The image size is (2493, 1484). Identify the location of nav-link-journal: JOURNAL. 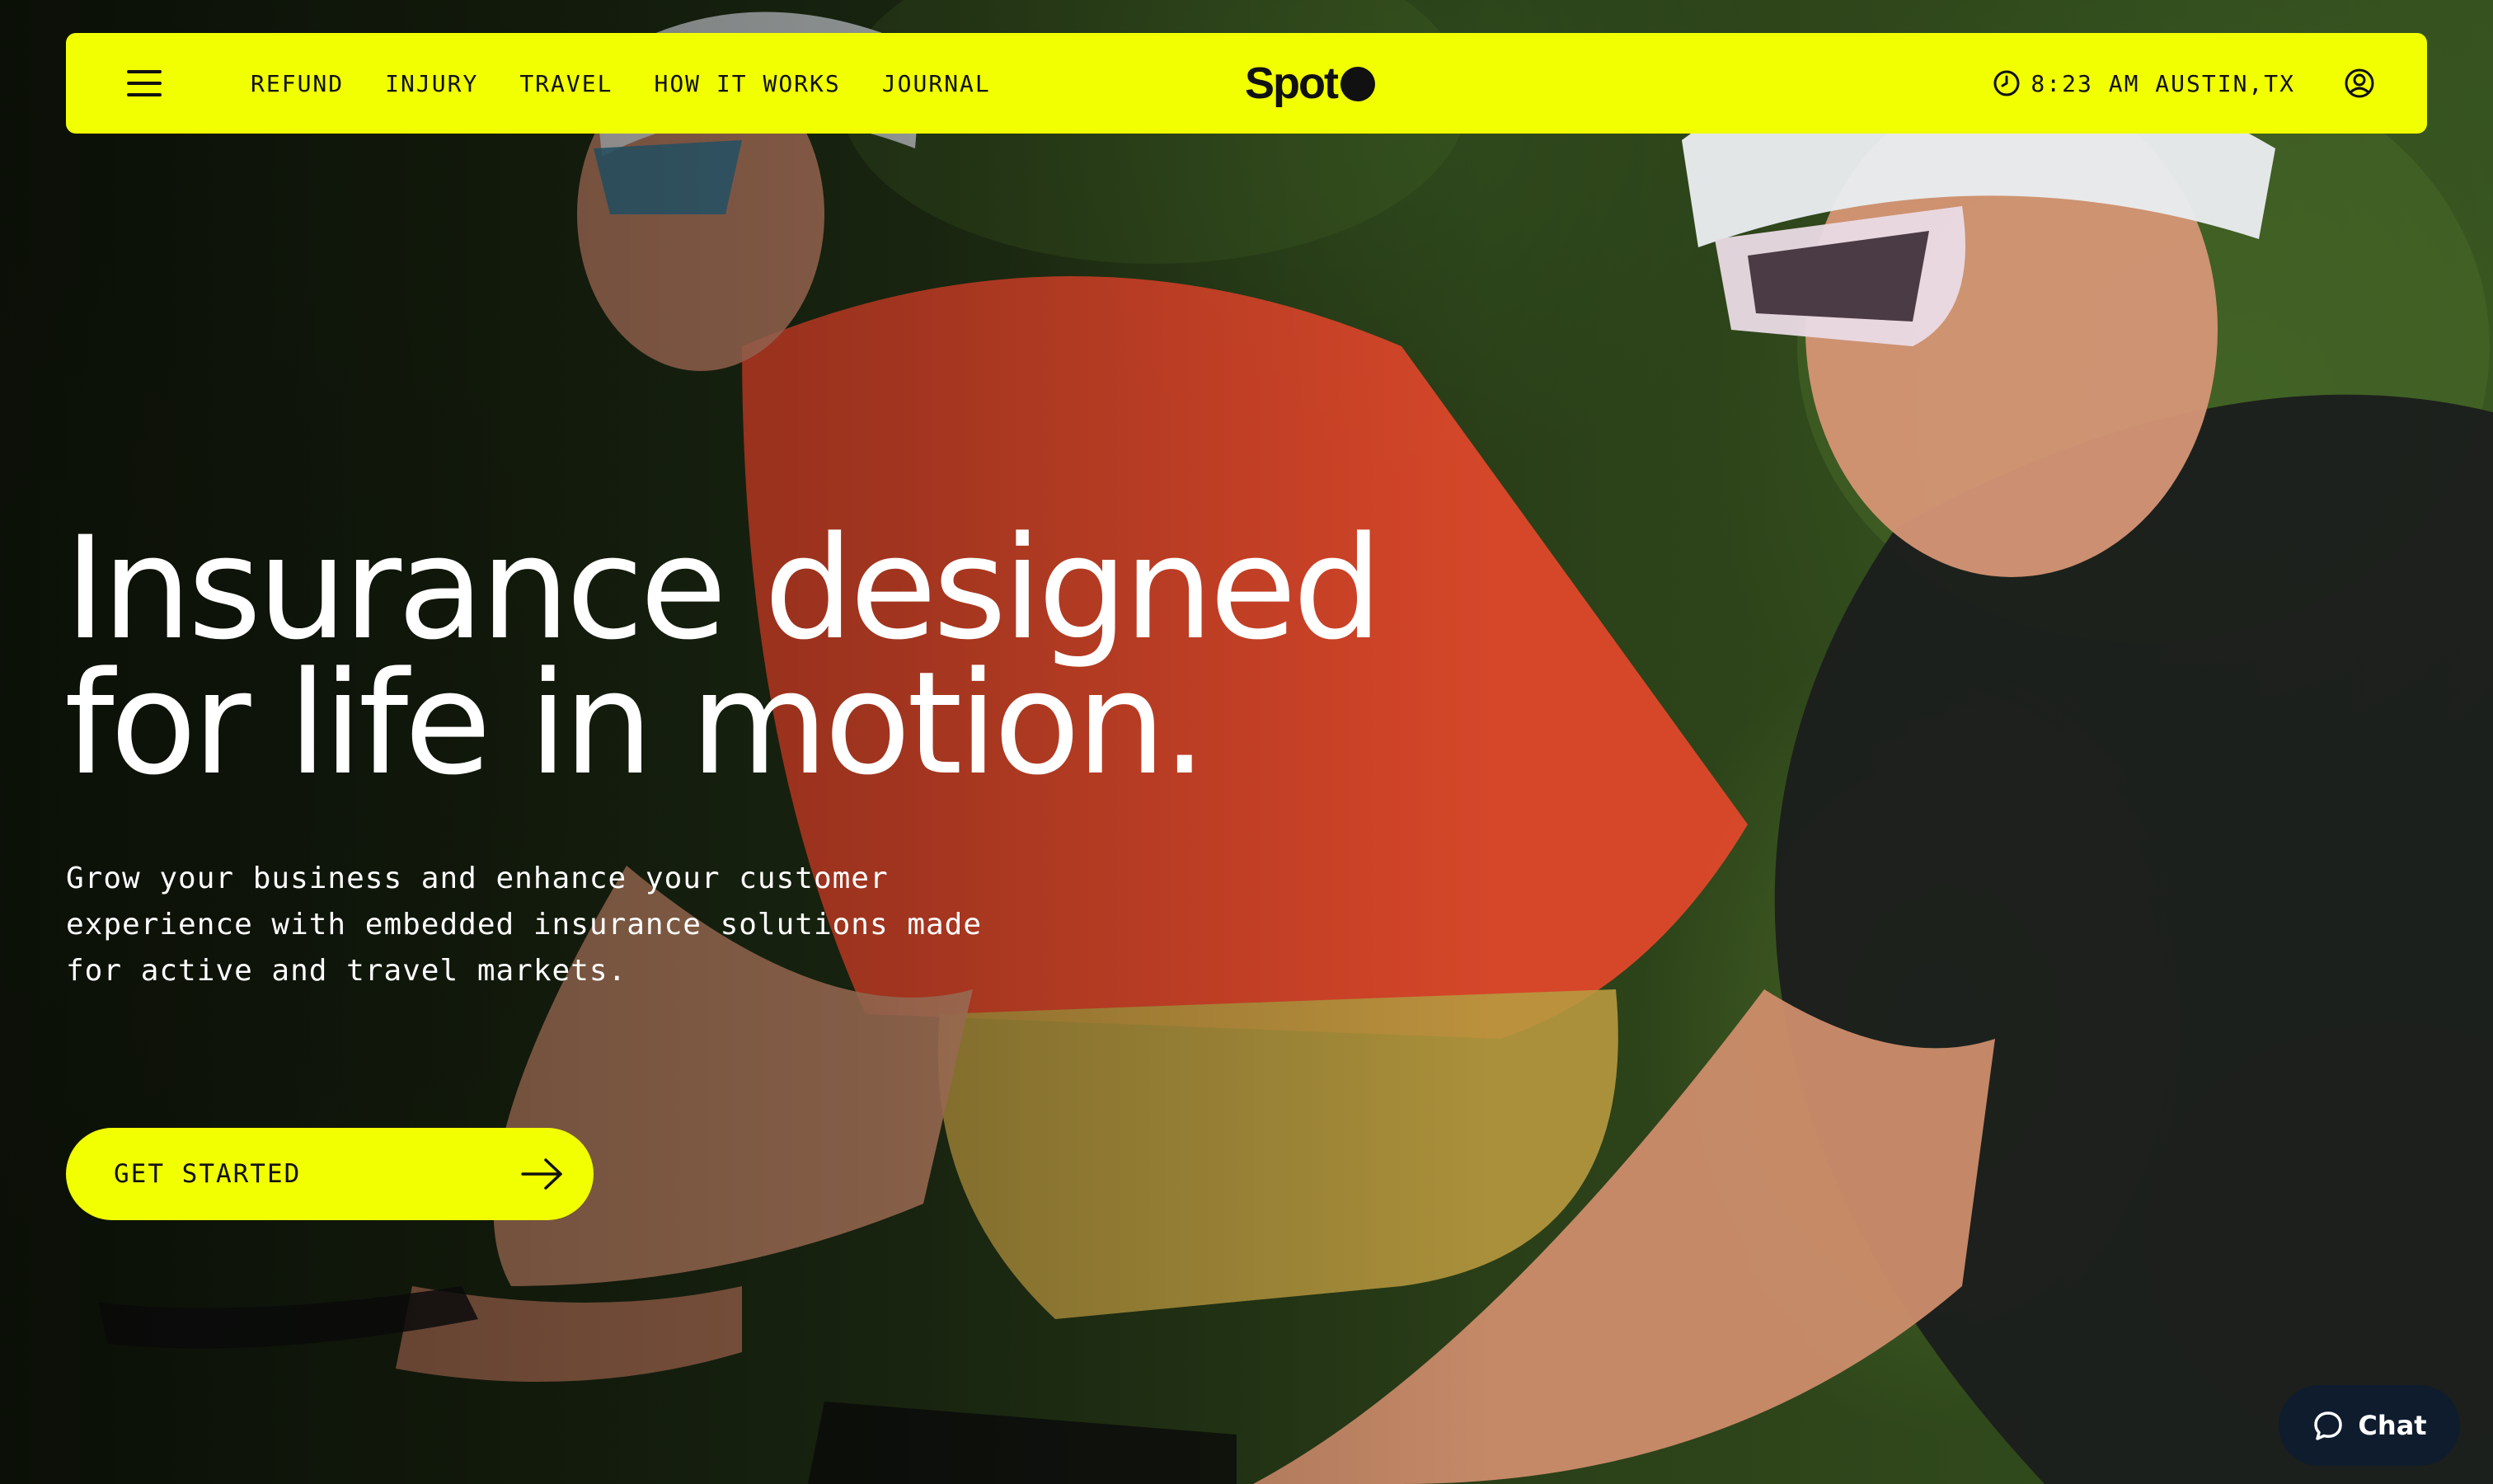
(936, 83).